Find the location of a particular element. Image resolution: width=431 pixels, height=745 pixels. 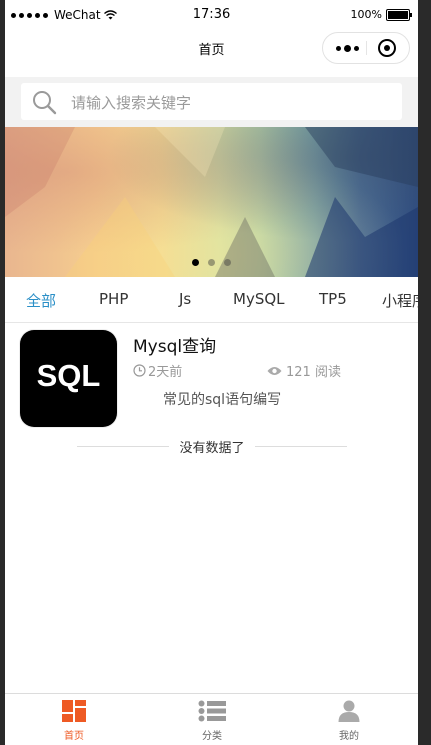

thumbnail-text: SQL is located at coordinates (68, 375).